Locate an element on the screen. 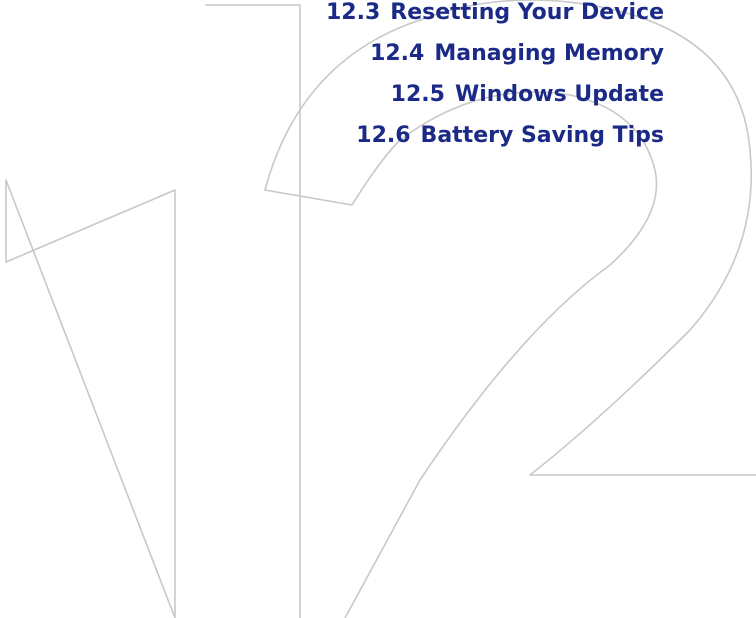 This screenshot has height=618, width=756. toc-item: 12.4 Managing Memory is located at coordinates (495, 53).